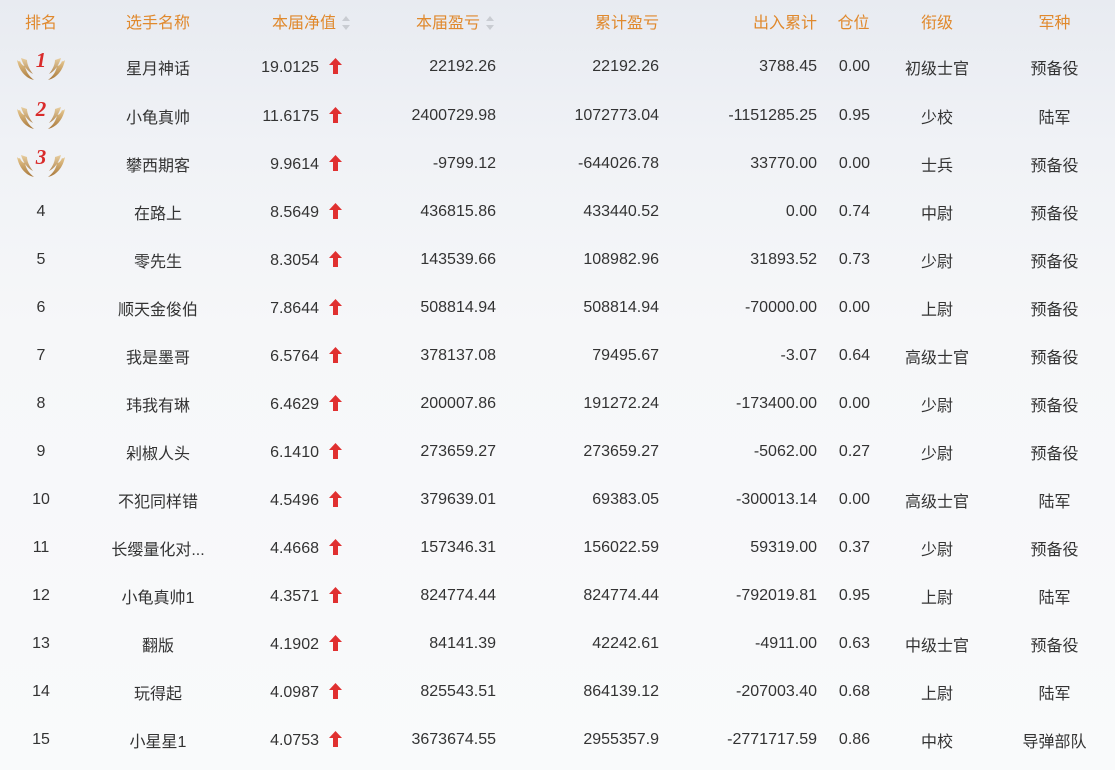 The width and height of the screenshot is (1115, 770). Describe the element at coordinates (158, 404) in the screenshot. I see `player-name: 玮我有琳` at that location.